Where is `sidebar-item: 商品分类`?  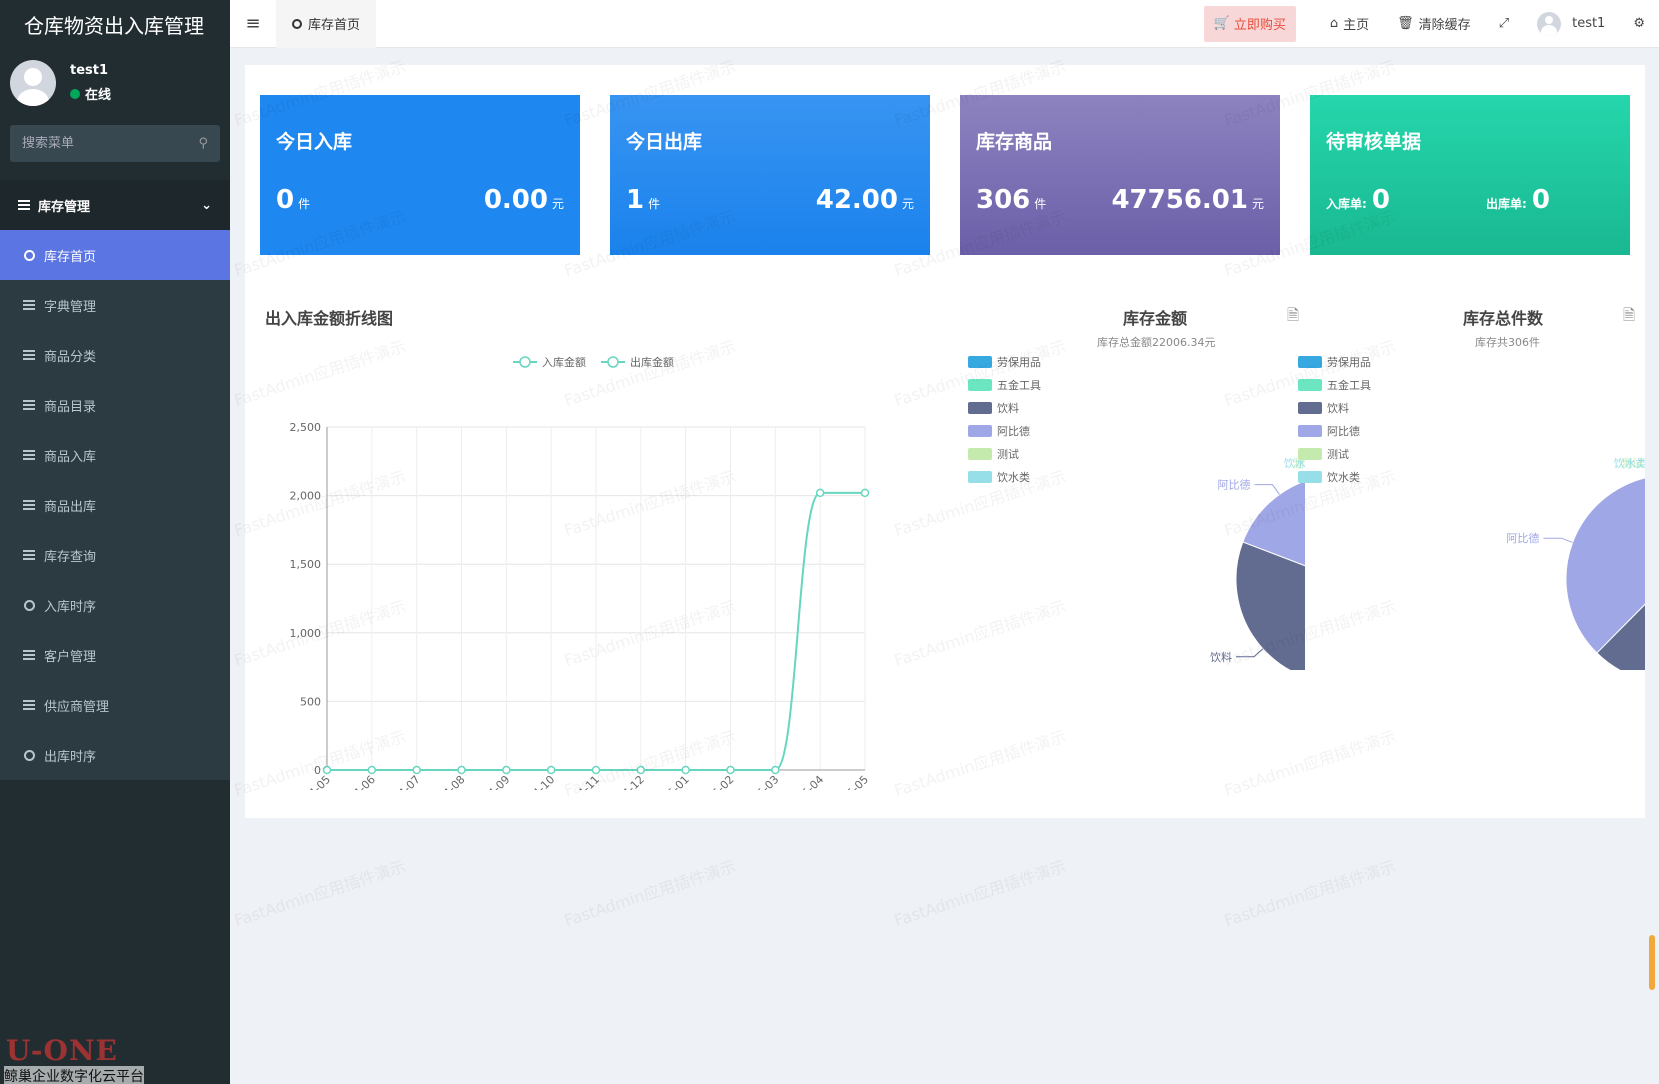
sidebar-item: 商品分类 is located at coordinates (115, 355).